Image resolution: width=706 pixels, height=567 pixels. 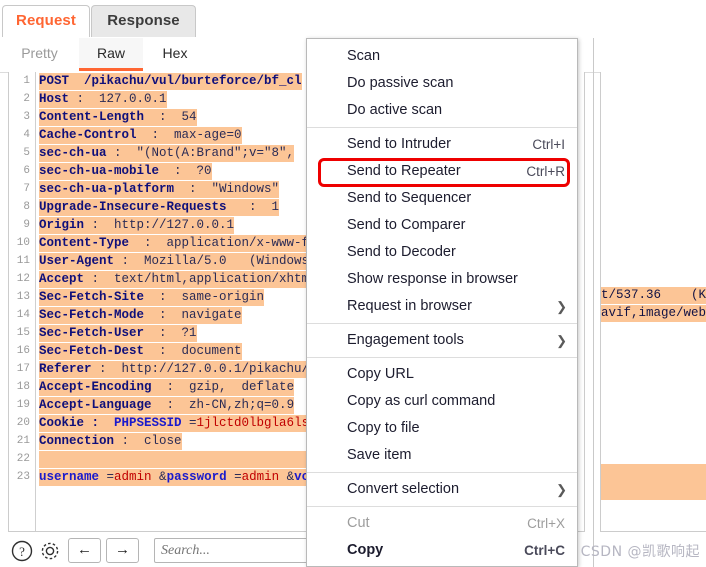 I want to click on menu-item-copy: Copy Ctrl+C, so click(x=442, y=550).